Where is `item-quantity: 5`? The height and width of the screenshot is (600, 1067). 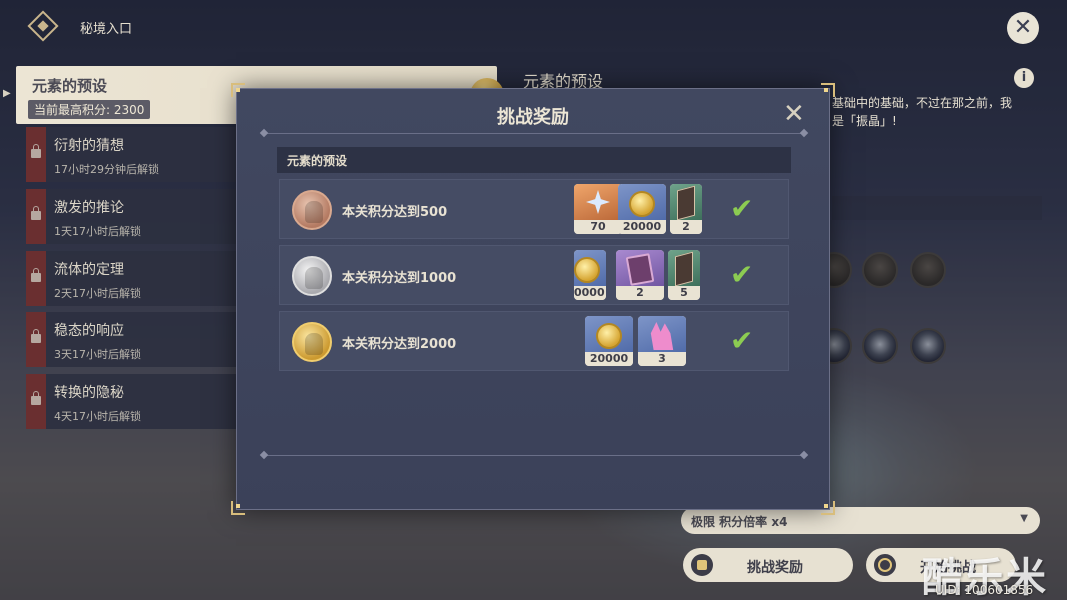 item-quantity: 5 is located at coordinates (684, 293).